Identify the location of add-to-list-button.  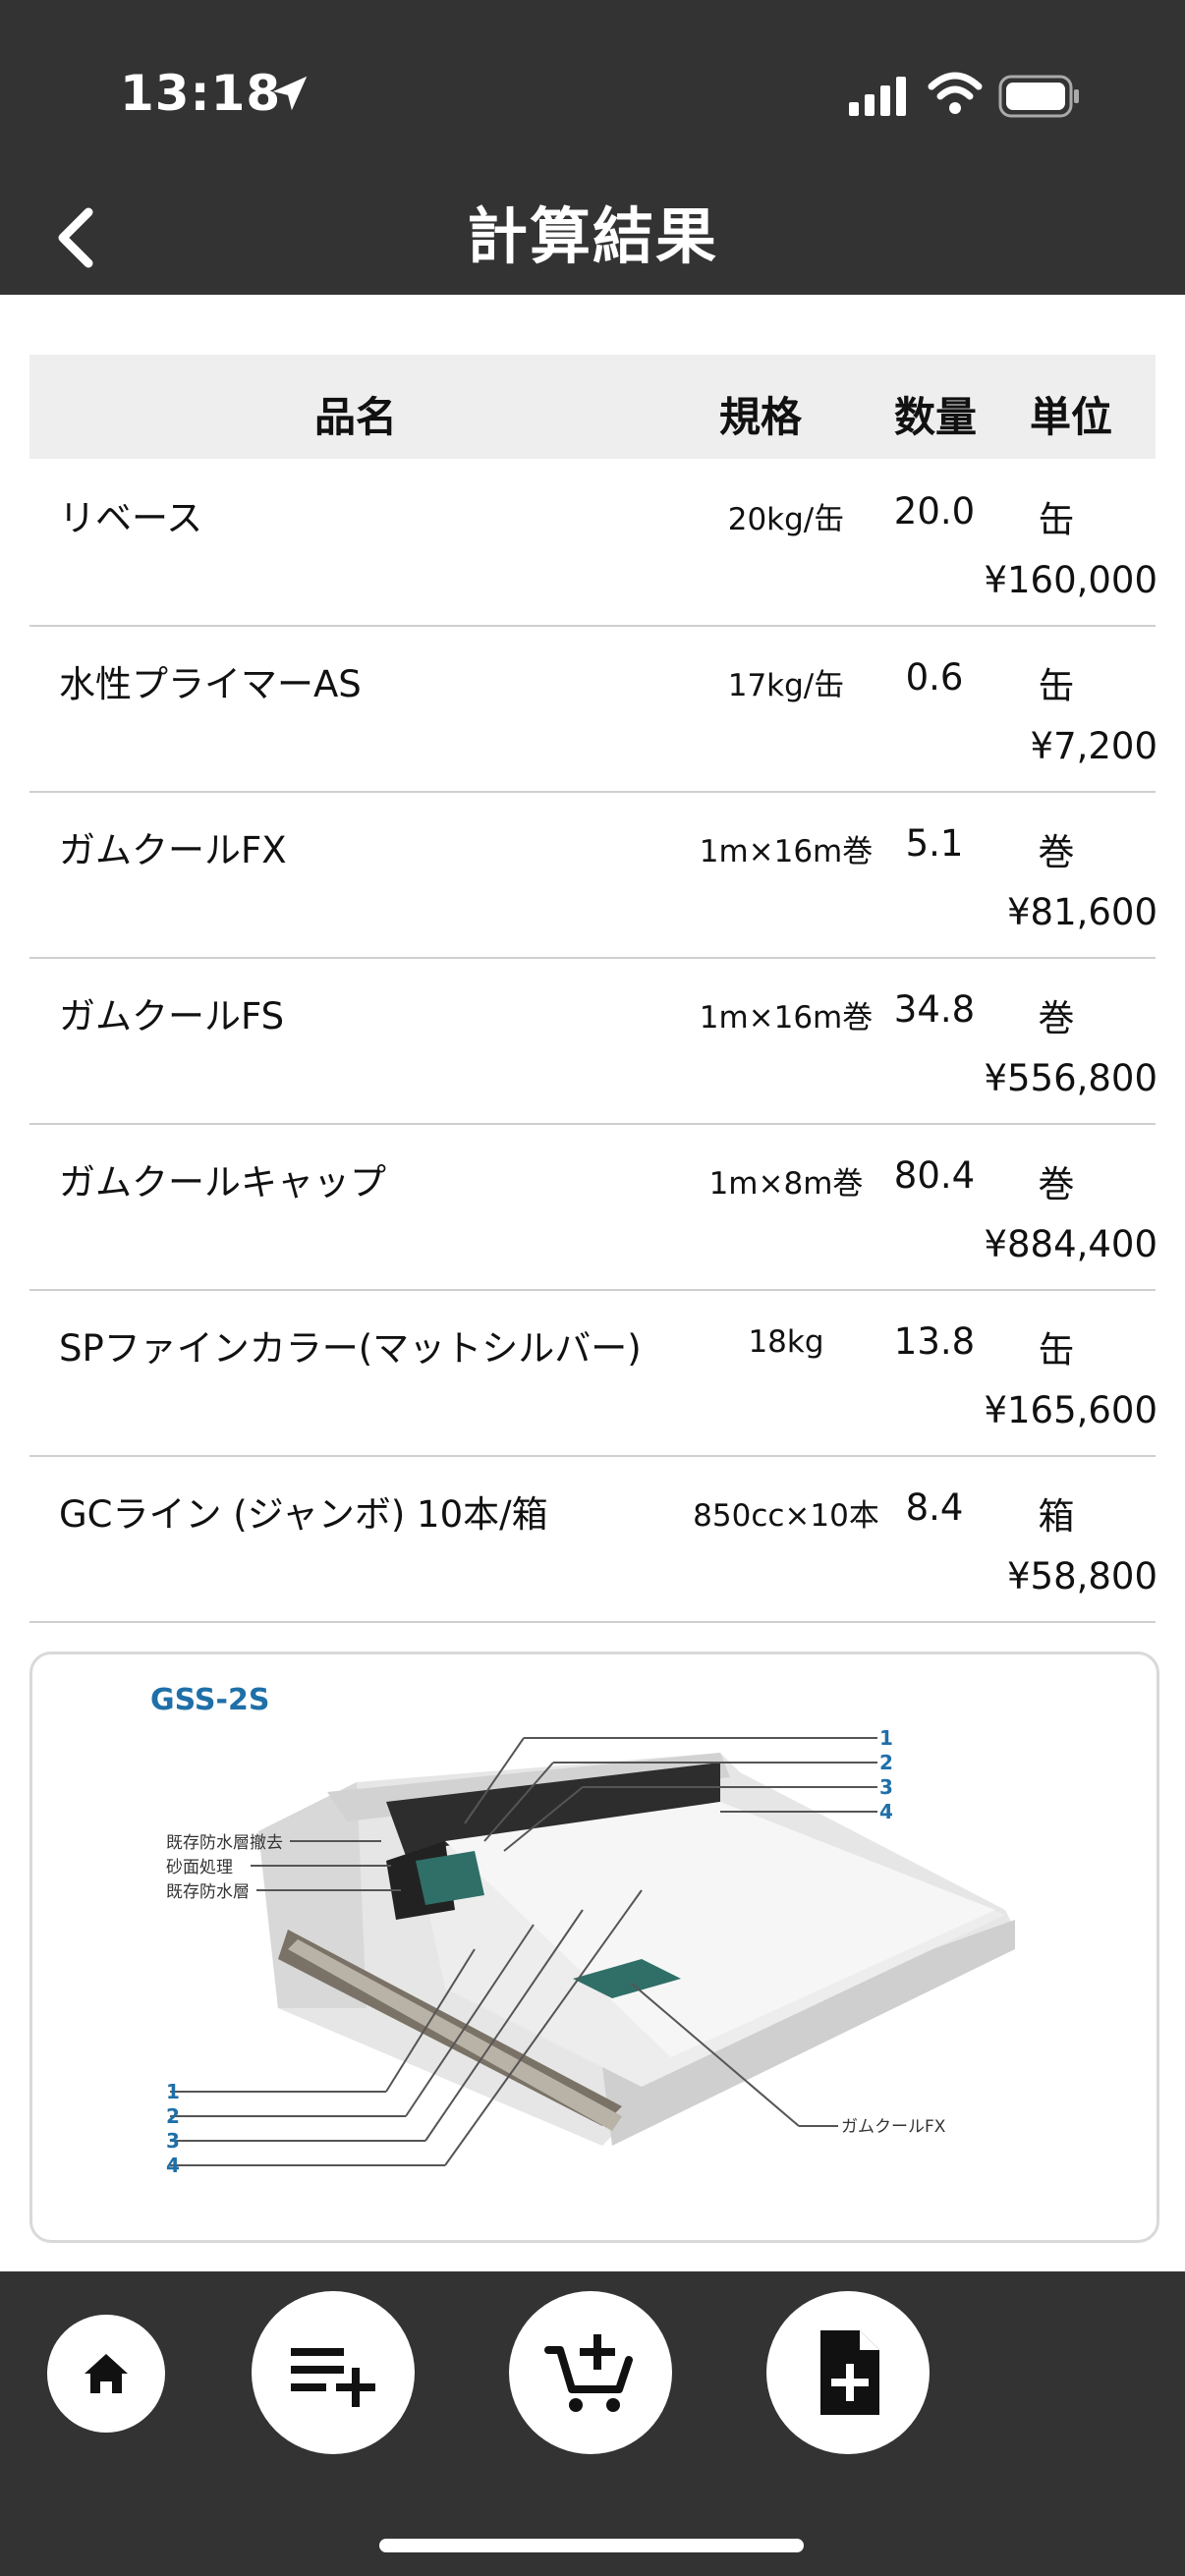
(334, 2372).